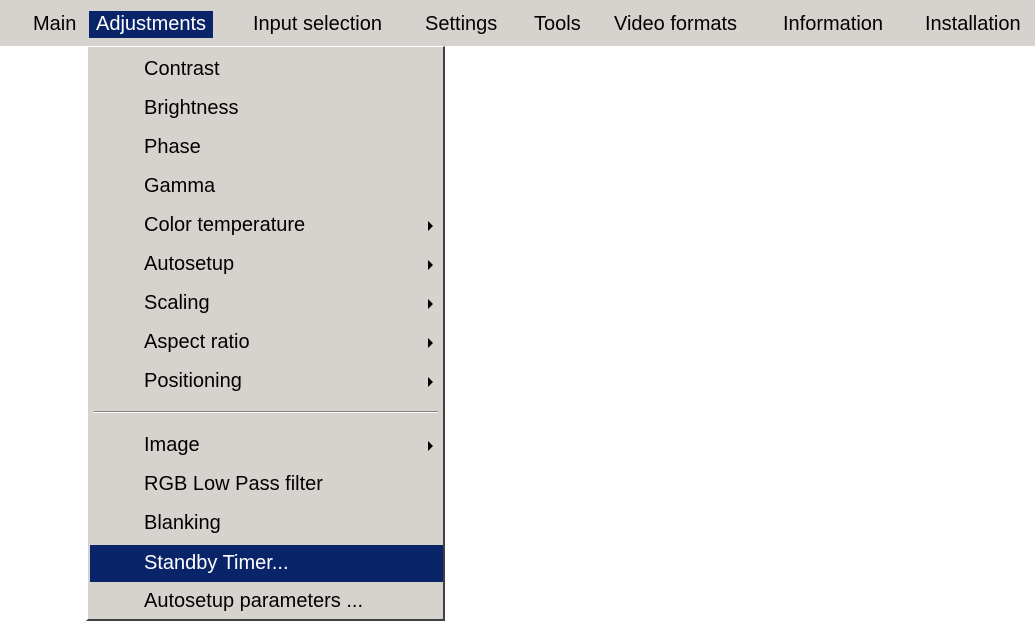  What do you see at coordinates (266, 69) in the screenshot?
I see `menu-item-contrast: Contrast` at bounding box center [266, 69].